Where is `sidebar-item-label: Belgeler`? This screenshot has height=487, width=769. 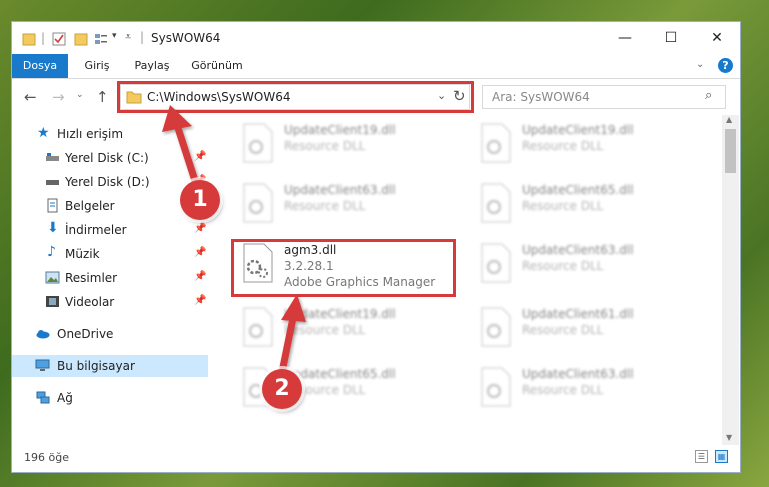
sidebar-item-label: Belgeler is located at coordinates (90, 206).